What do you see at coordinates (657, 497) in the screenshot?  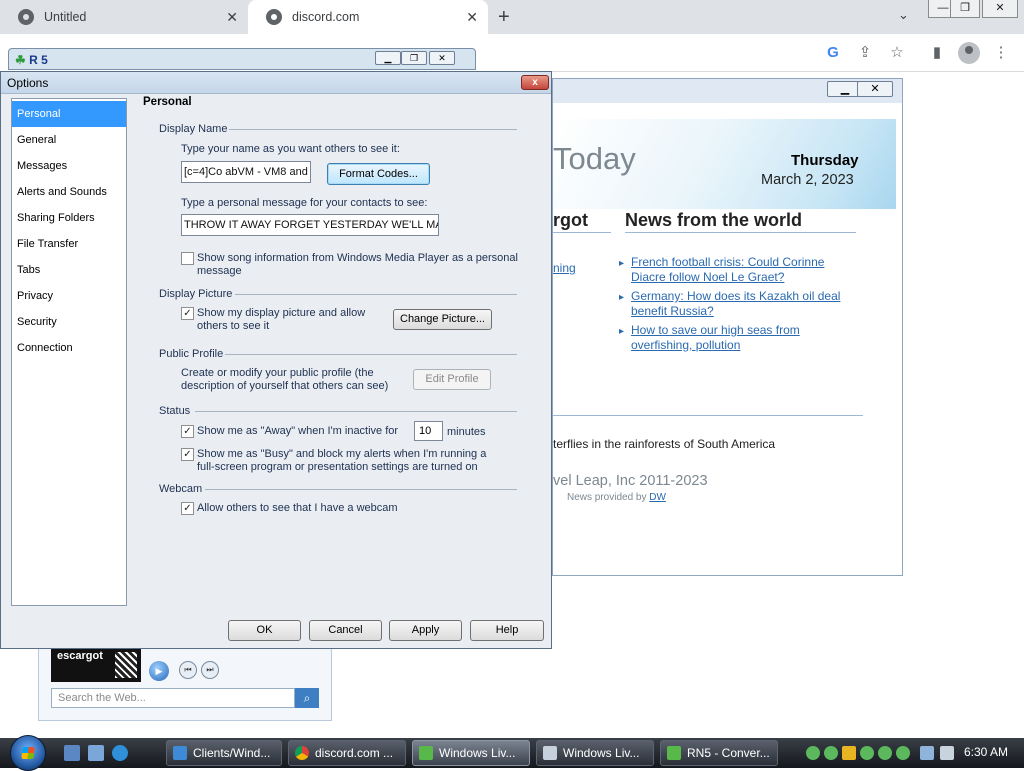 I see `dw-link: DW` at bounding box center [657, 497].